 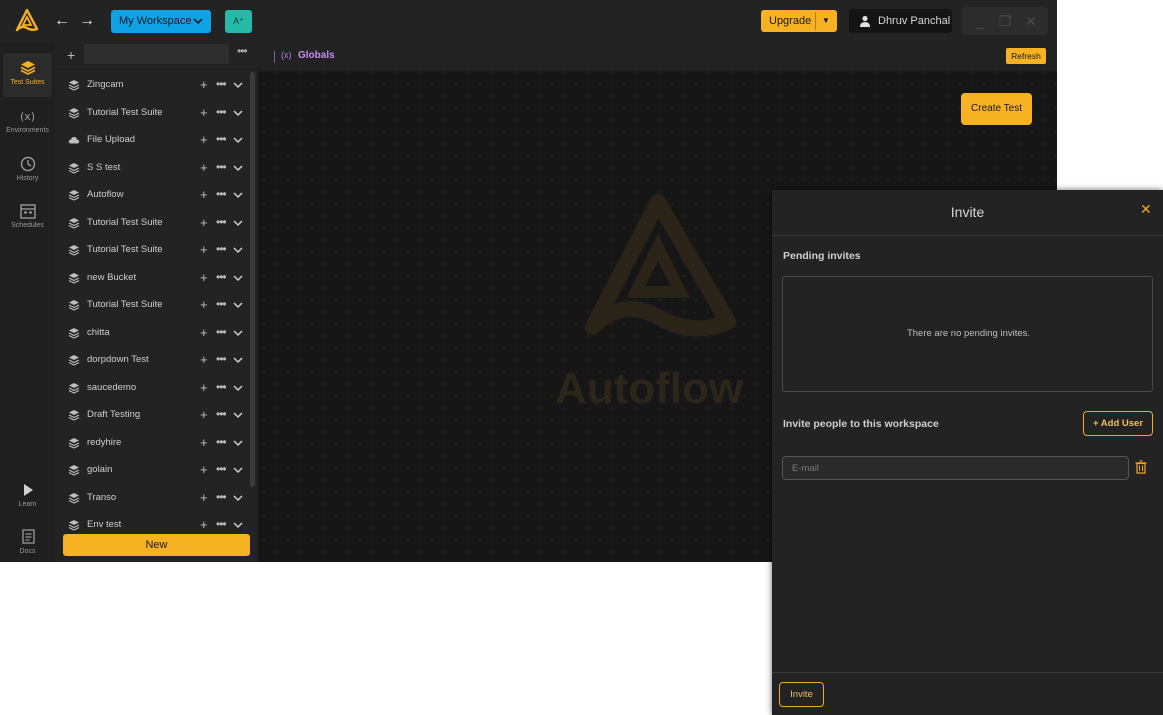 I want to click on suite-list-item: Draft Testing + •••, so click(x=152, y=414).